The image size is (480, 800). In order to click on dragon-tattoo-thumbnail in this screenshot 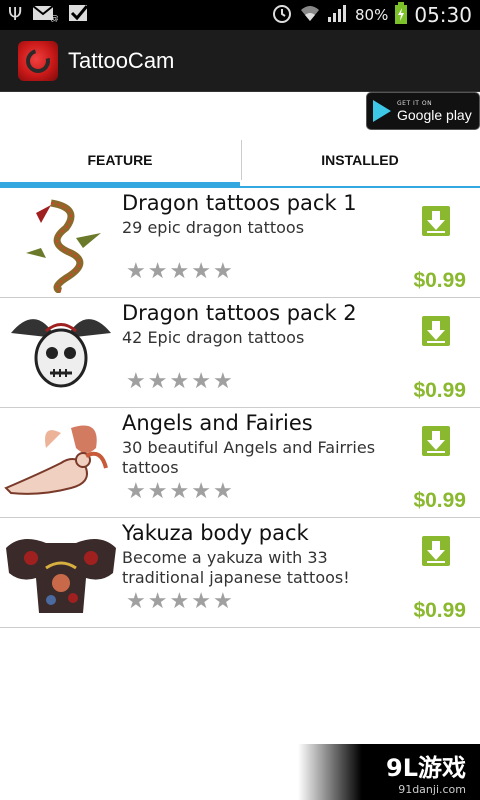, I will do `click(61, 243)`.